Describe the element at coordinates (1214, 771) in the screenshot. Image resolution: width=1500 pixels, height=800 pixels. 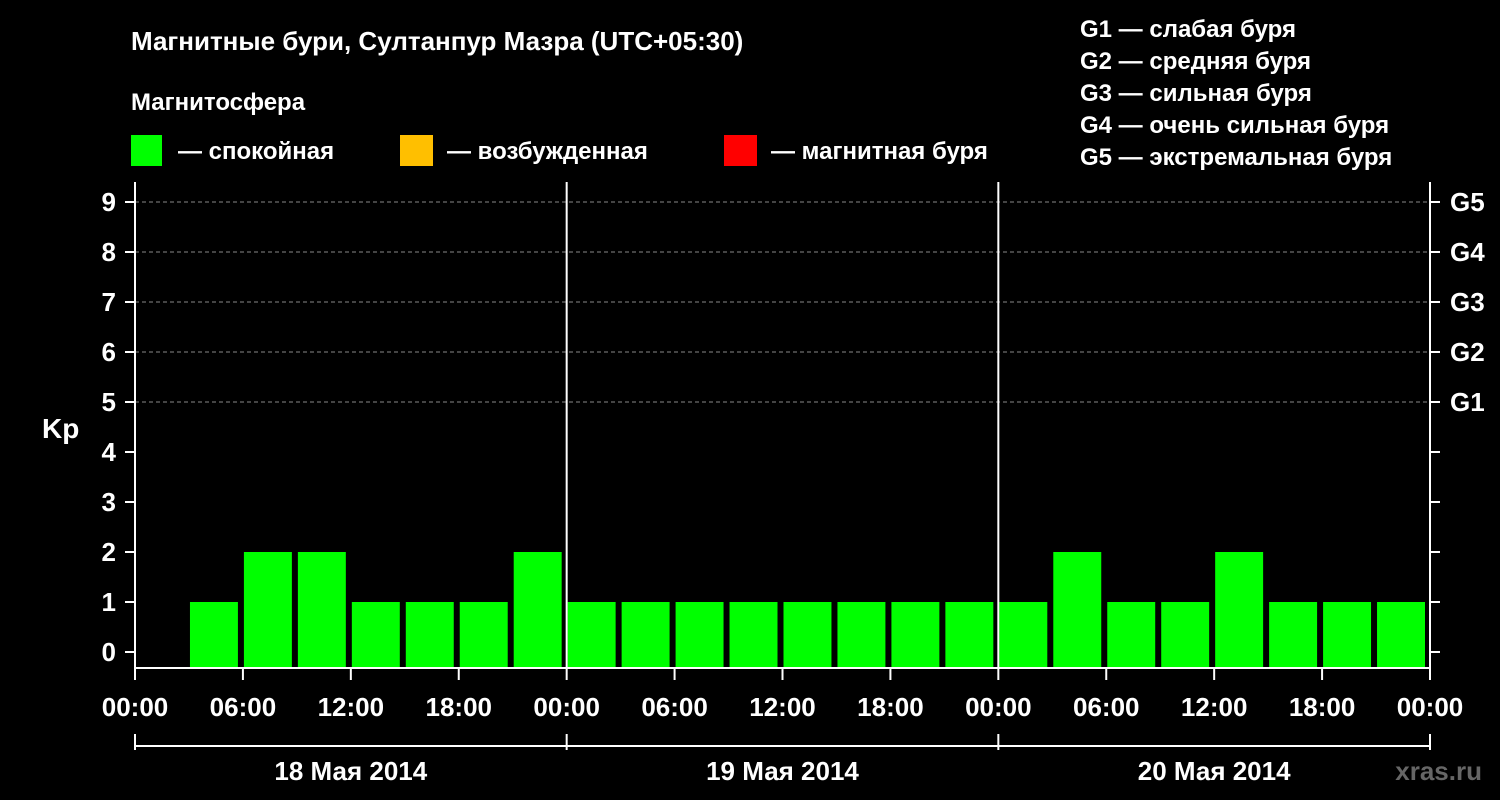
I see `day-label: 20 Мая 2014` at that location.